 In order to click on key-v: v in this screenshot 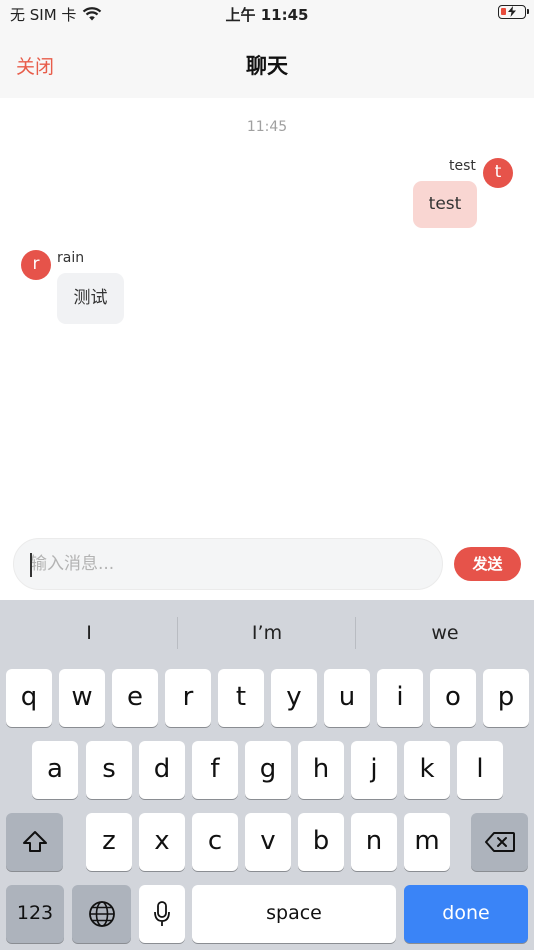, I will do `click(268, 842)`.